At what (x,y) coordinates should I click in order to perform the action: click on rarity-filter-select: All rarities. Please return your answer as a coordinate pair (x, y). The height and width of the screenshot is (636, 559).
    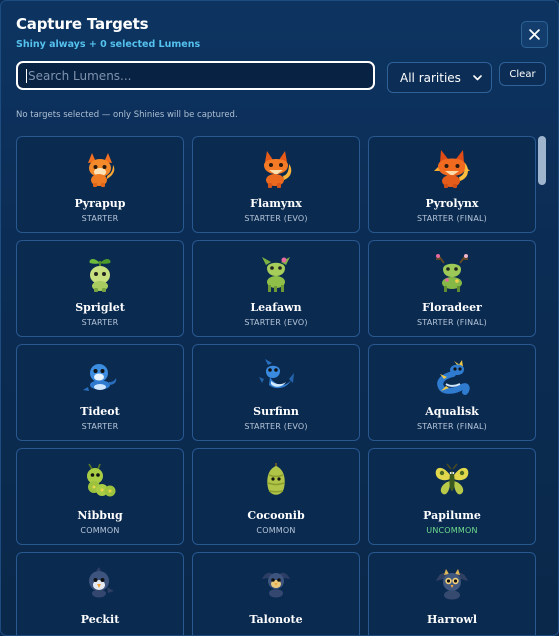
    Looking at the image, I should click on (439, 77).